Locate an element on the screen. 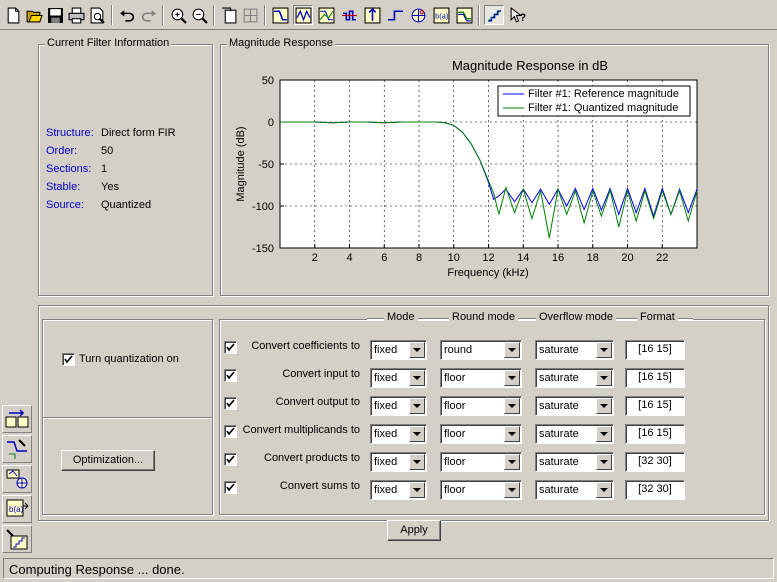 The height and width of the screenshot is (582, 777). source-label: Source: is located at coordinates (65, 205).